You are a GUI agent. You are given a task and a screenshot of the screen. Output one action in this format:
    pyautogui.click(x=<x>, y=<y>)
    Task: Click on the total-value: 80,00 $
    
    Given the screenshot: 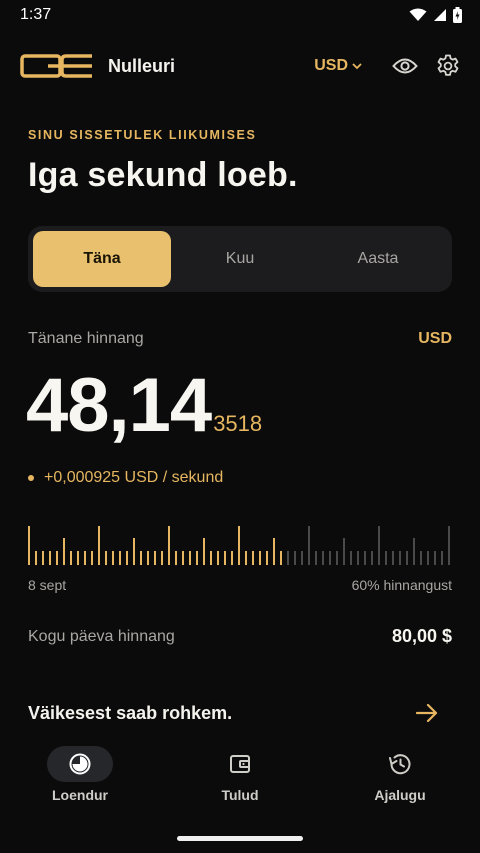 What is the action you would take?
    pyautogui.click(x=421, y=636)
    